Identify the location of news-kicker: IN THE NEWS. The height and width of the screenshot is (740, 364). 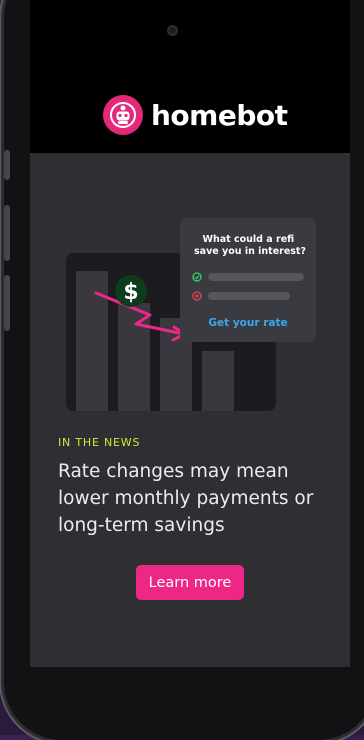
(99, 442).